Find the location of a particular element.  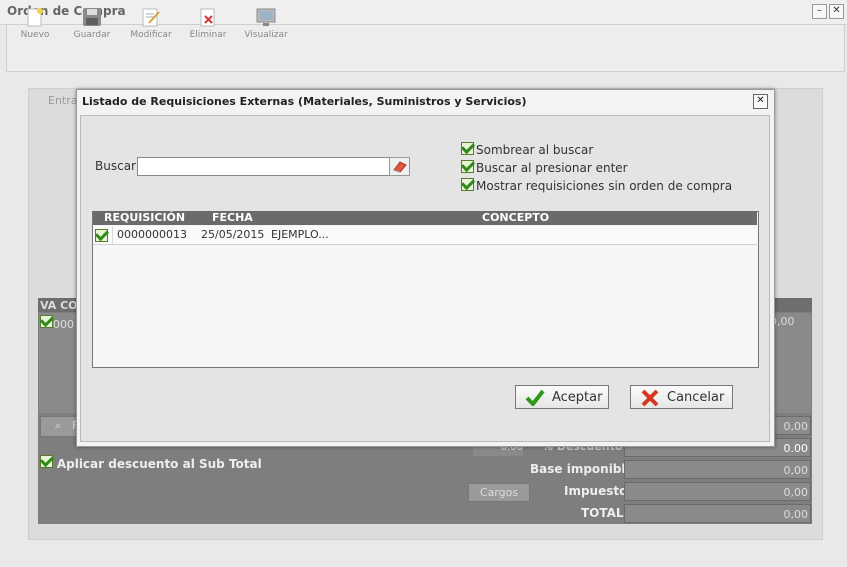

column-requisicion: REQUISICIÓN is located at coordinates (144, 217).